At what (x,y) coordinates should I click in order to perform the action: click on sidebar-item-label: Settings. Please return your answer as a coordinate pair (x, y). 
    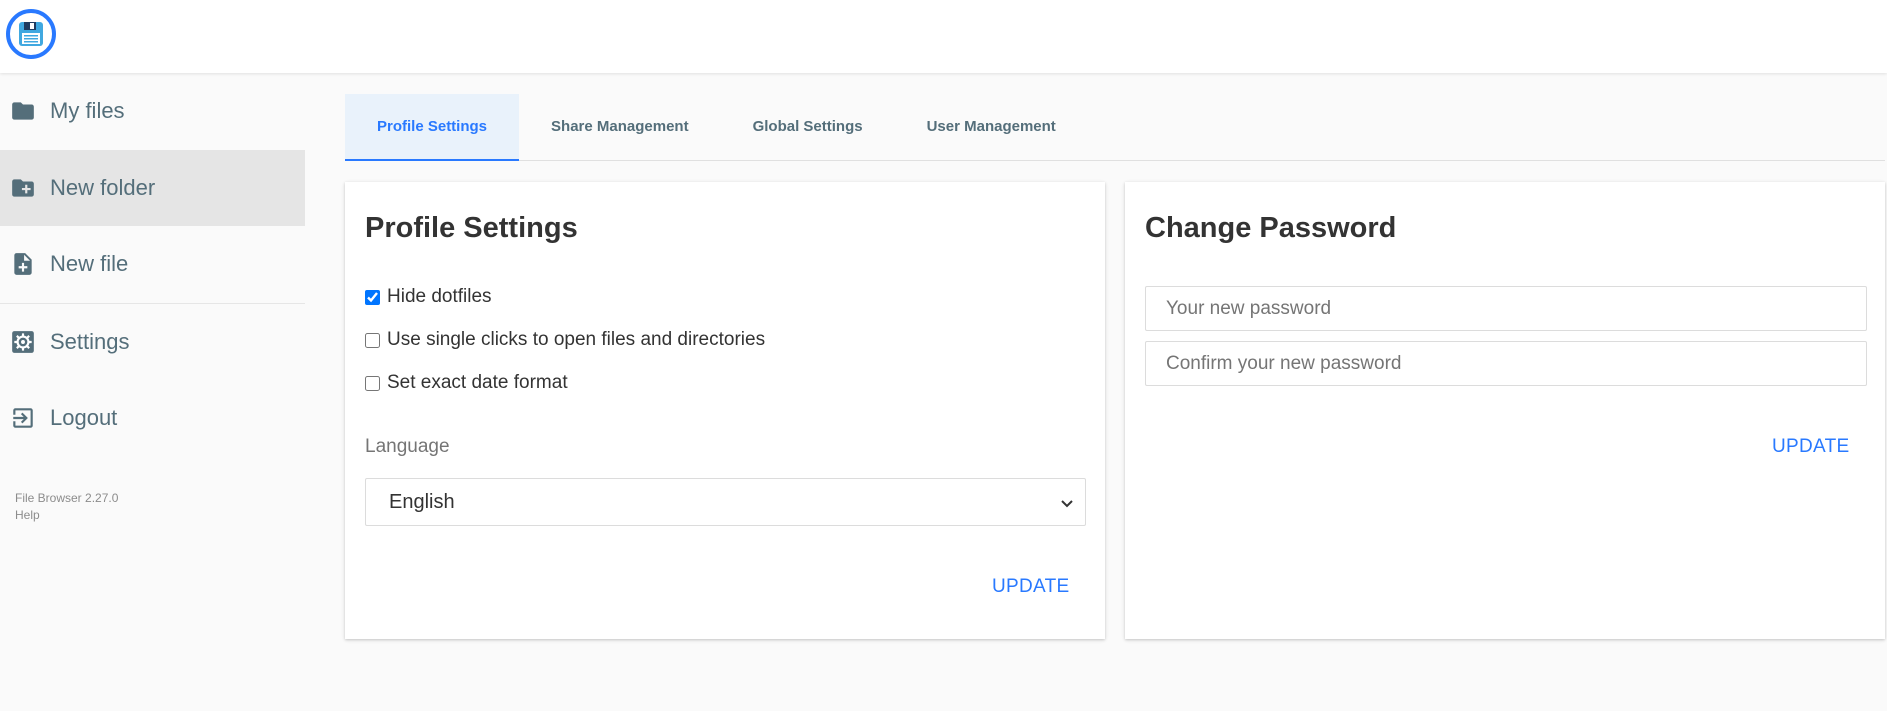
    Looking at the image, I should click on (90, 341).